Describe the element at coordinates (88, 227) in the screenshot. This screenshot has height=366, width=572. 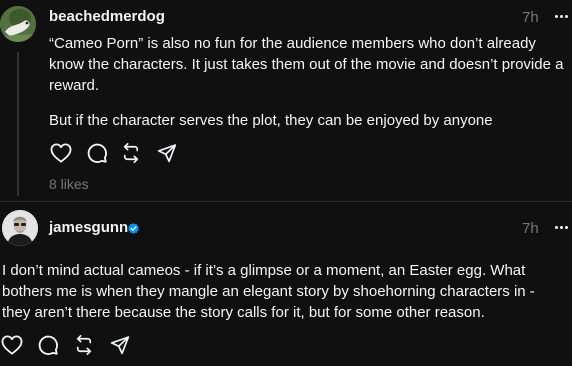
I see `username: jamesgunn` at that location.